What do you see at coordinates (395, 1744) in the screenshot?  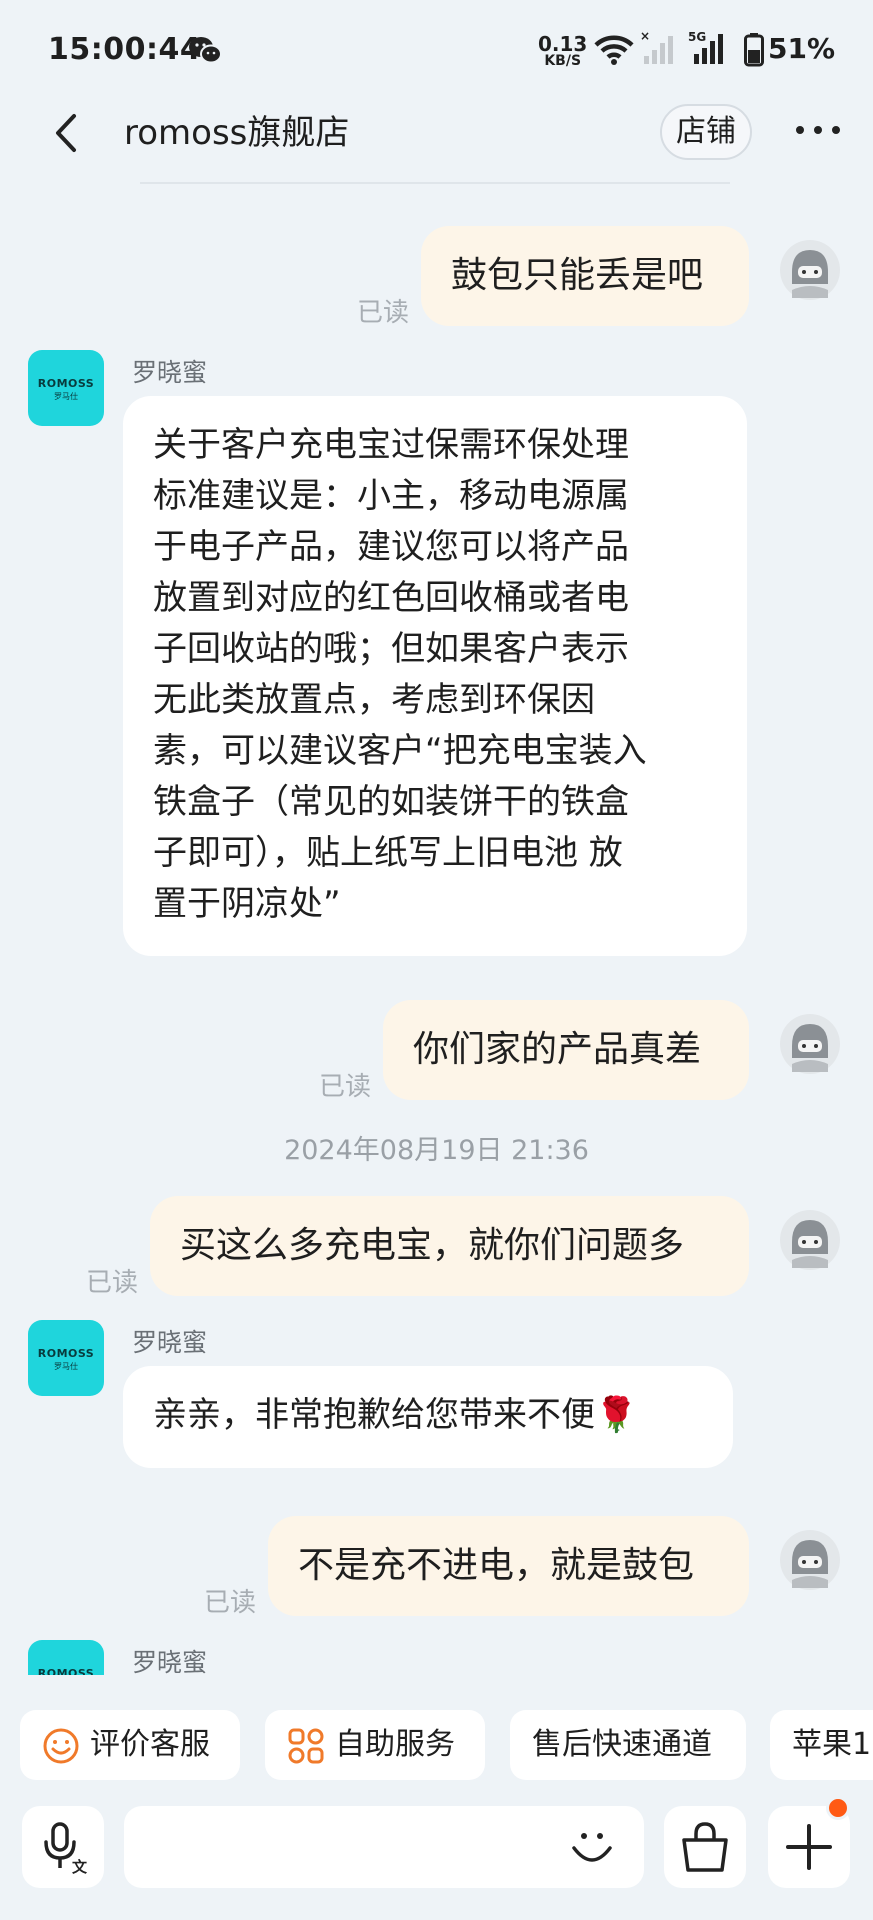 I see `quick-action-label: 自助服务` at bounding box center [395, 1744].